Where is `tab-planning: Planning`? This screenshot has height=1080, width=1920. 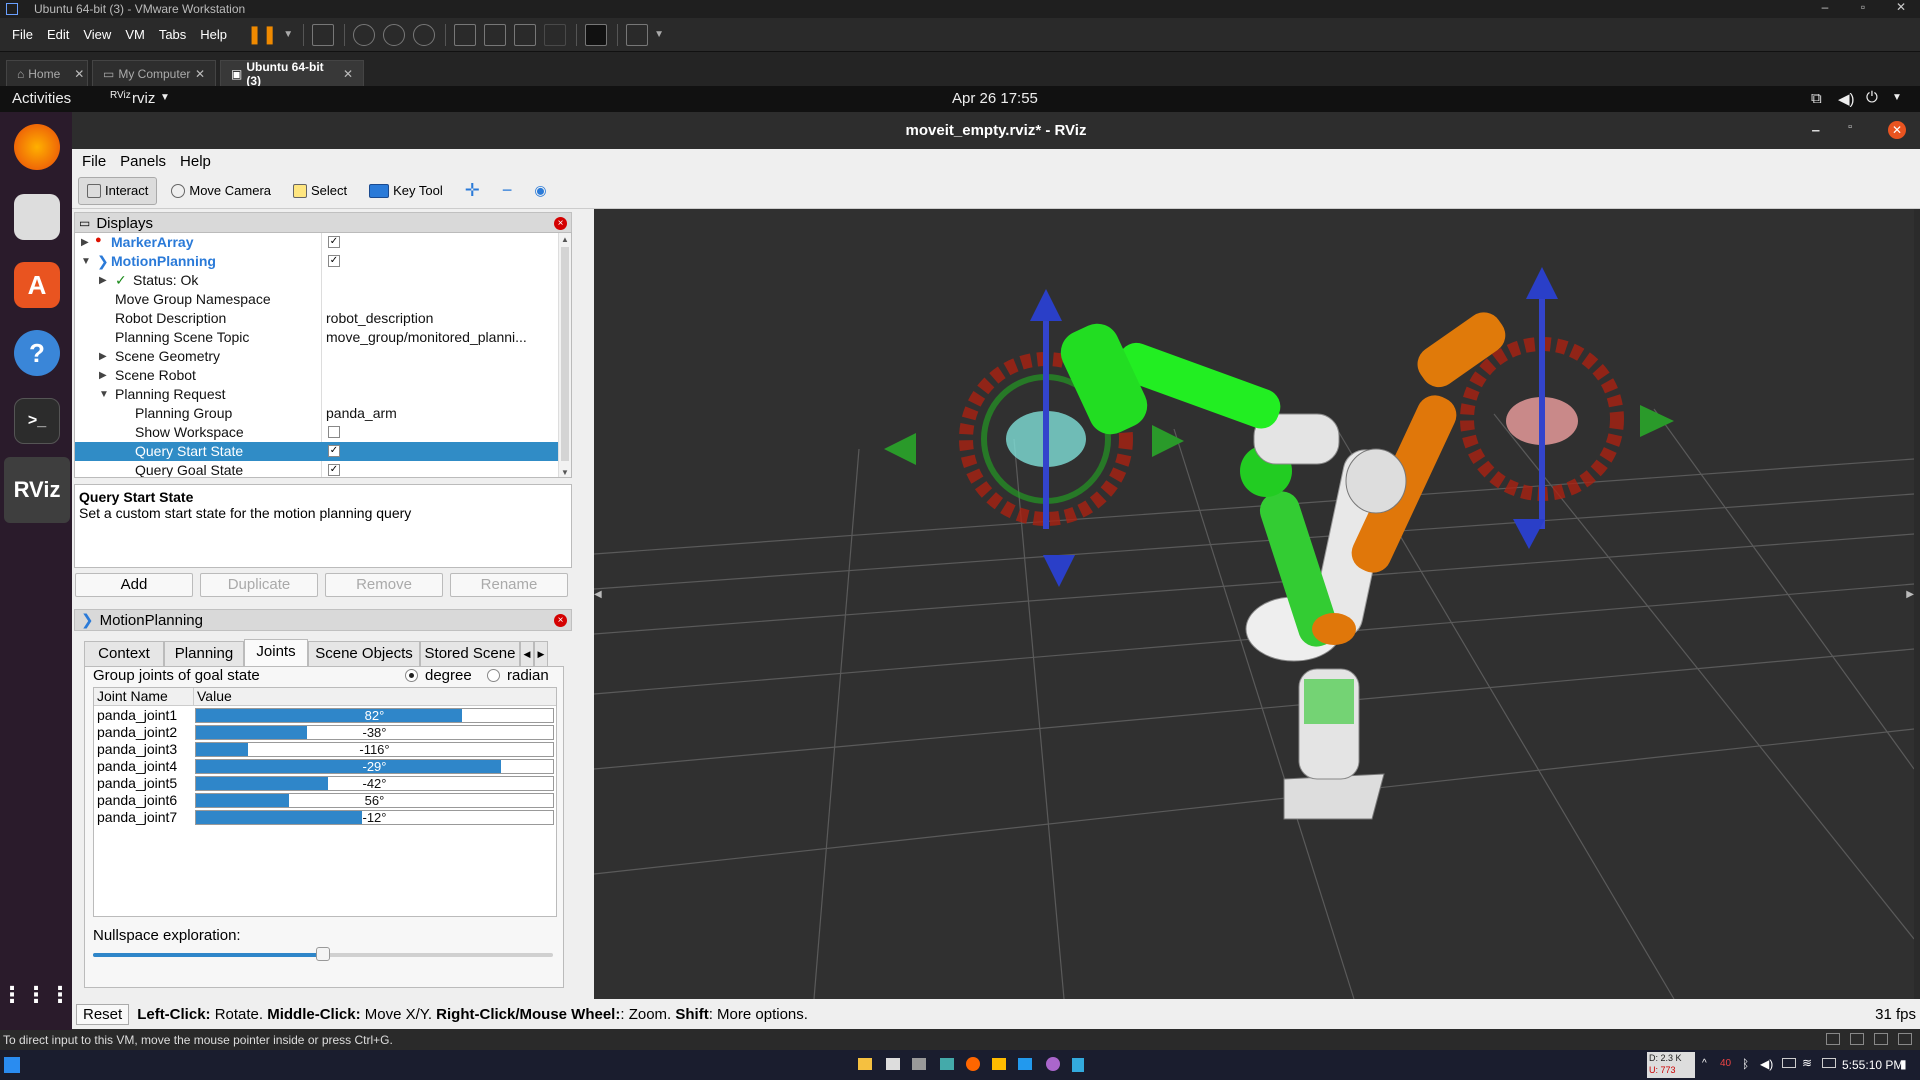 tab-planning: Planning is located at coordinates (204, 654).